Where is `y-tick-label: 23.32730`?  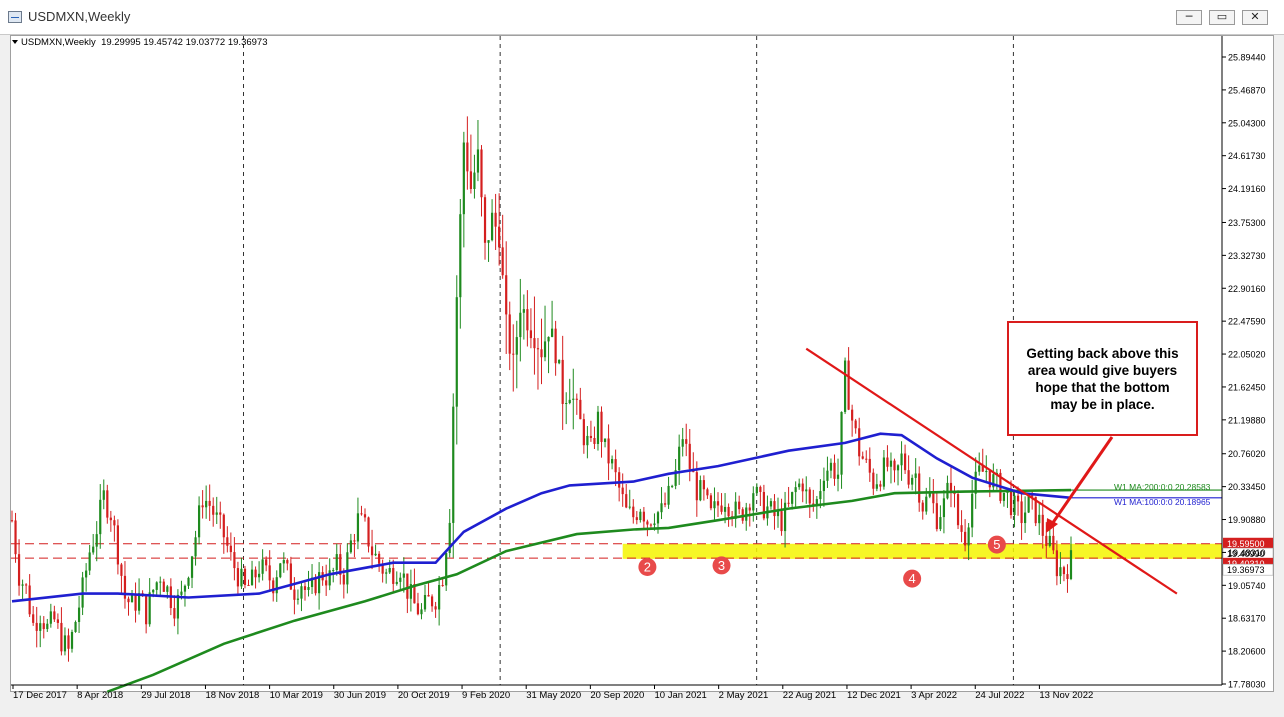 y-tick-label: 23.32730 is located at coordinates (1247, 256).